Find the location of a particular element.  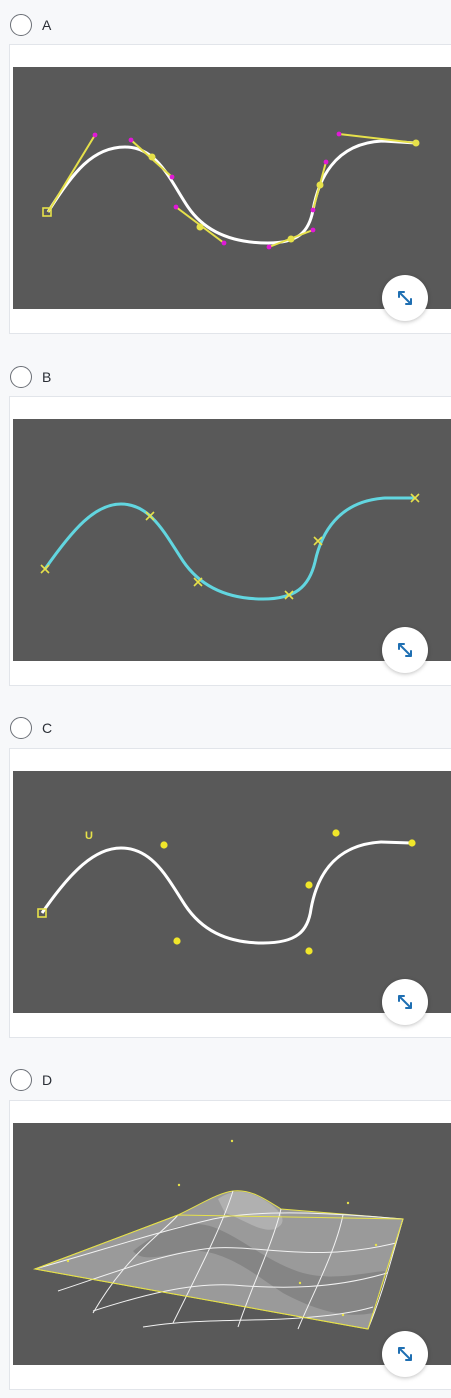

option-a-header: A is located at coordinates (30, 25).